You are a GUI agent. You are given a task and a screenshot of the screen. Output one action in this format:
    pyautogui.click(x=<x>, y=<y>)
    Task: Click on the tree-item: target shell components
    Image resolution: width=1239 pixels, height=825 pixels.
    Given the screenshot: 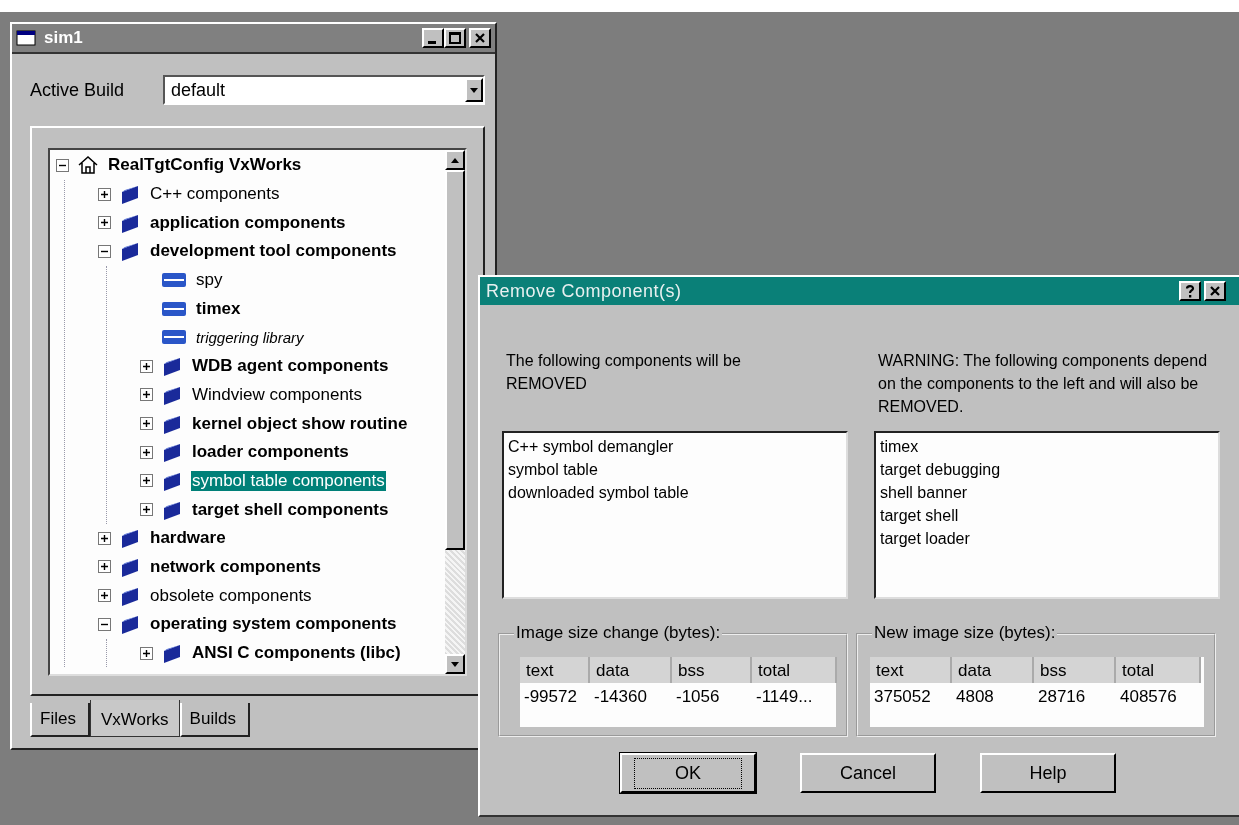 What is the action you would take?
    pyautogui.click(x=290, y=509)
    